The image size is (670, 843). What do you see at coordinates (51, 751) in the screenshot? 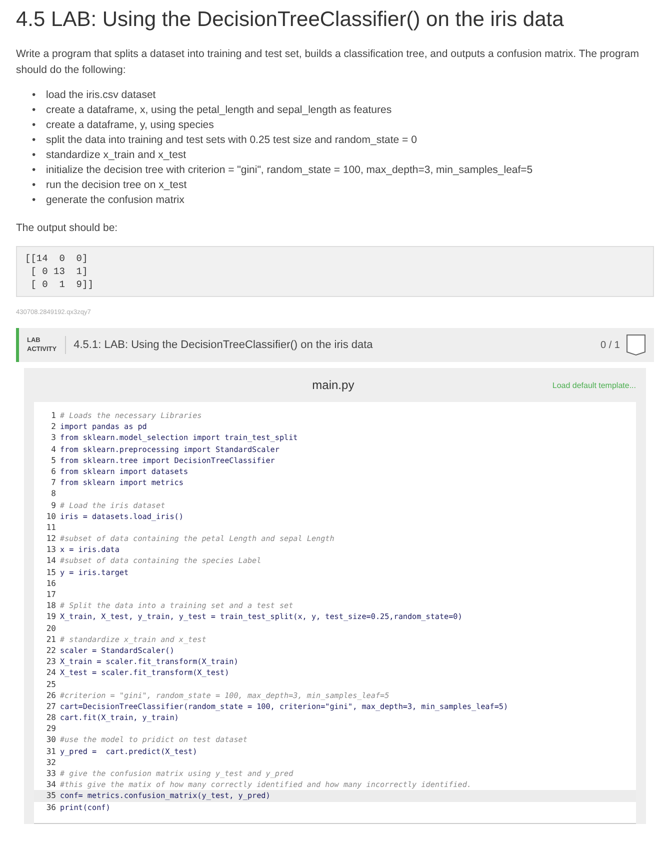
I see `line-number: 31` at bounding box center [51, 751].